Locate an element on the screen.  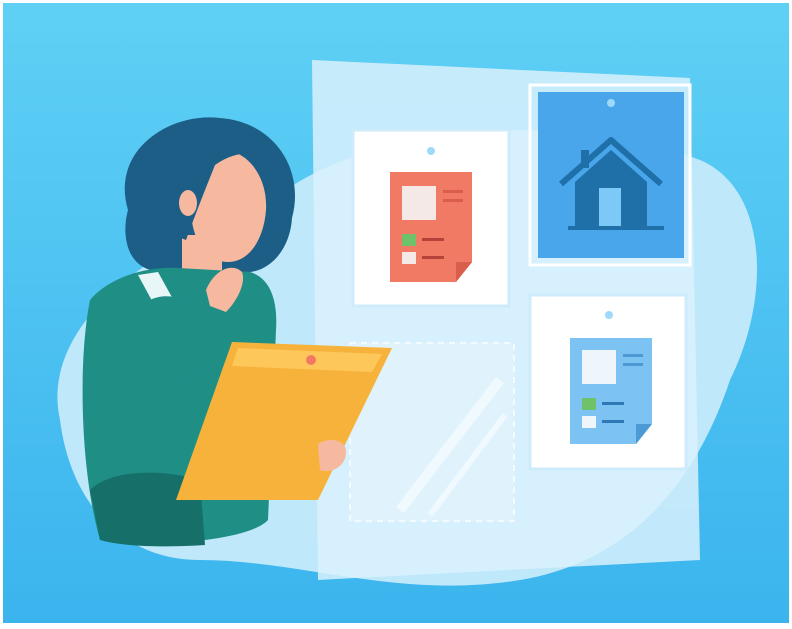
document-card-blue is located at coordinates (608, 382).